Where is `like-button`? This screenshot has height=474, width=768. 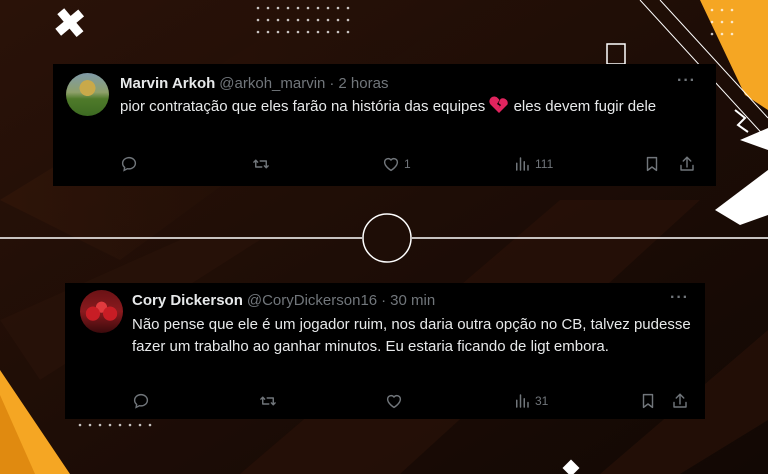 like-button is located at coordinates (396, 401).